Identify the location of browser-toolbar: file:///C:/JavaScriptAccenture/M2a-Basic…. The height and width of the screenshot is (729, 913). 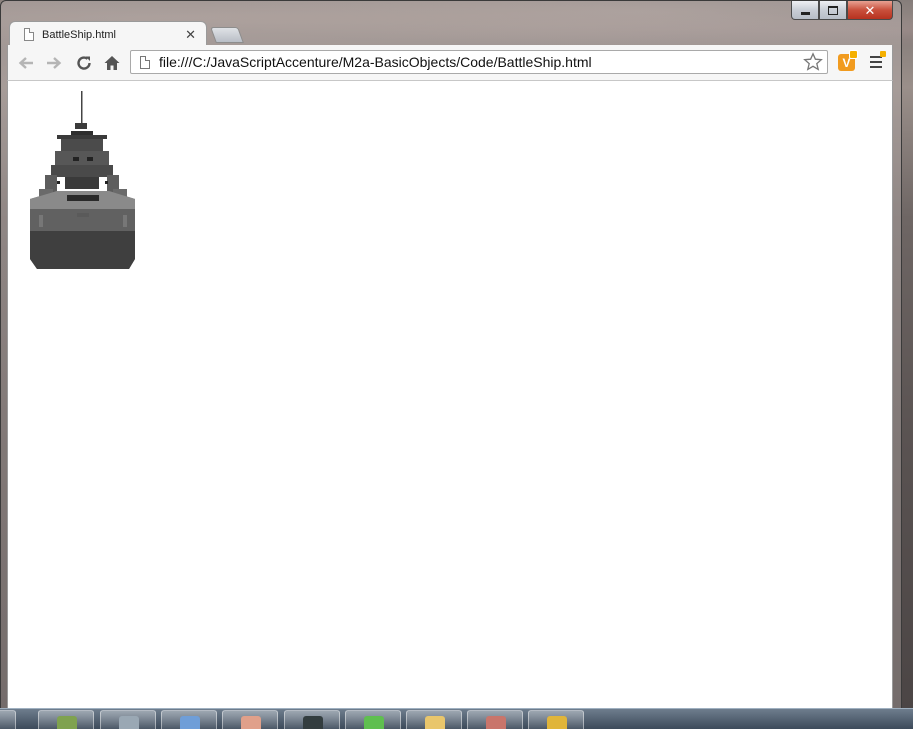
(450, 63).